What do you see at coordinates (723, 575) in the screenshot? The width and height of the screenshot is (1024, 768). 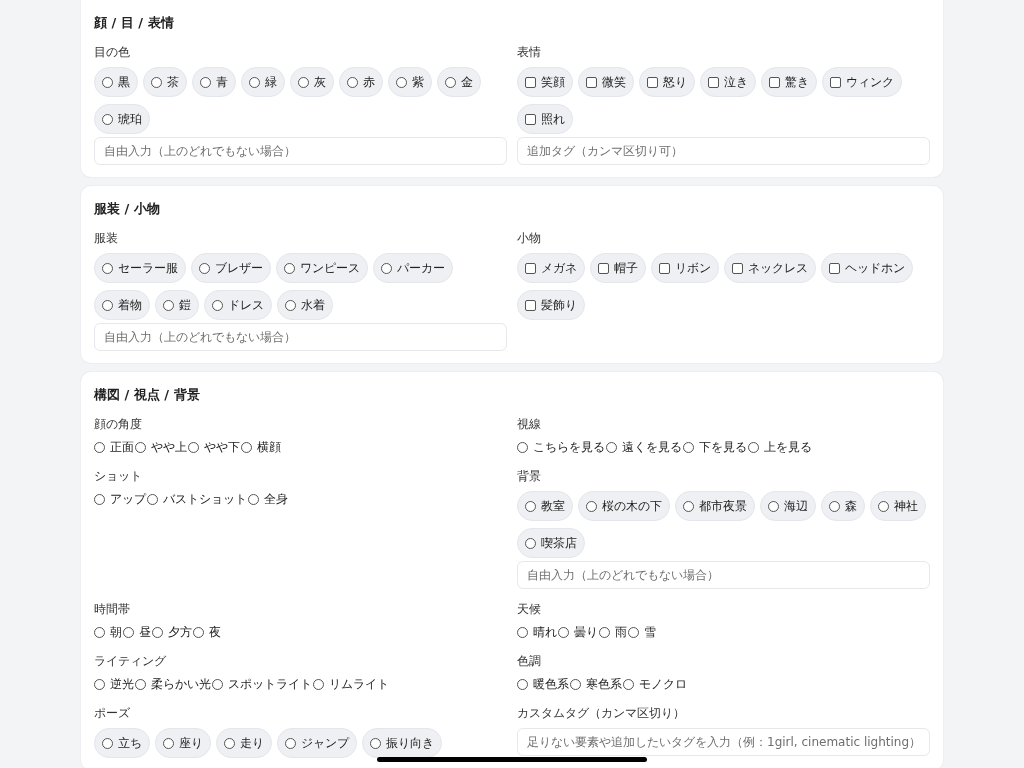 I see `text-input-field: 自由入力（上のどれでもない場合）` at bounding box center [723, 575].